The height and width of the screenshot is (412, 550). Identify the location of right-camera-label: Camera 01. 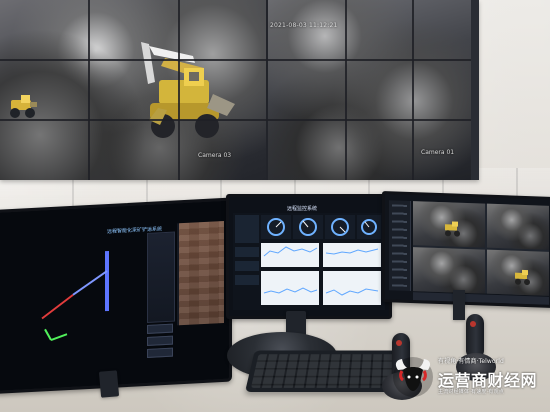
(438, 152).